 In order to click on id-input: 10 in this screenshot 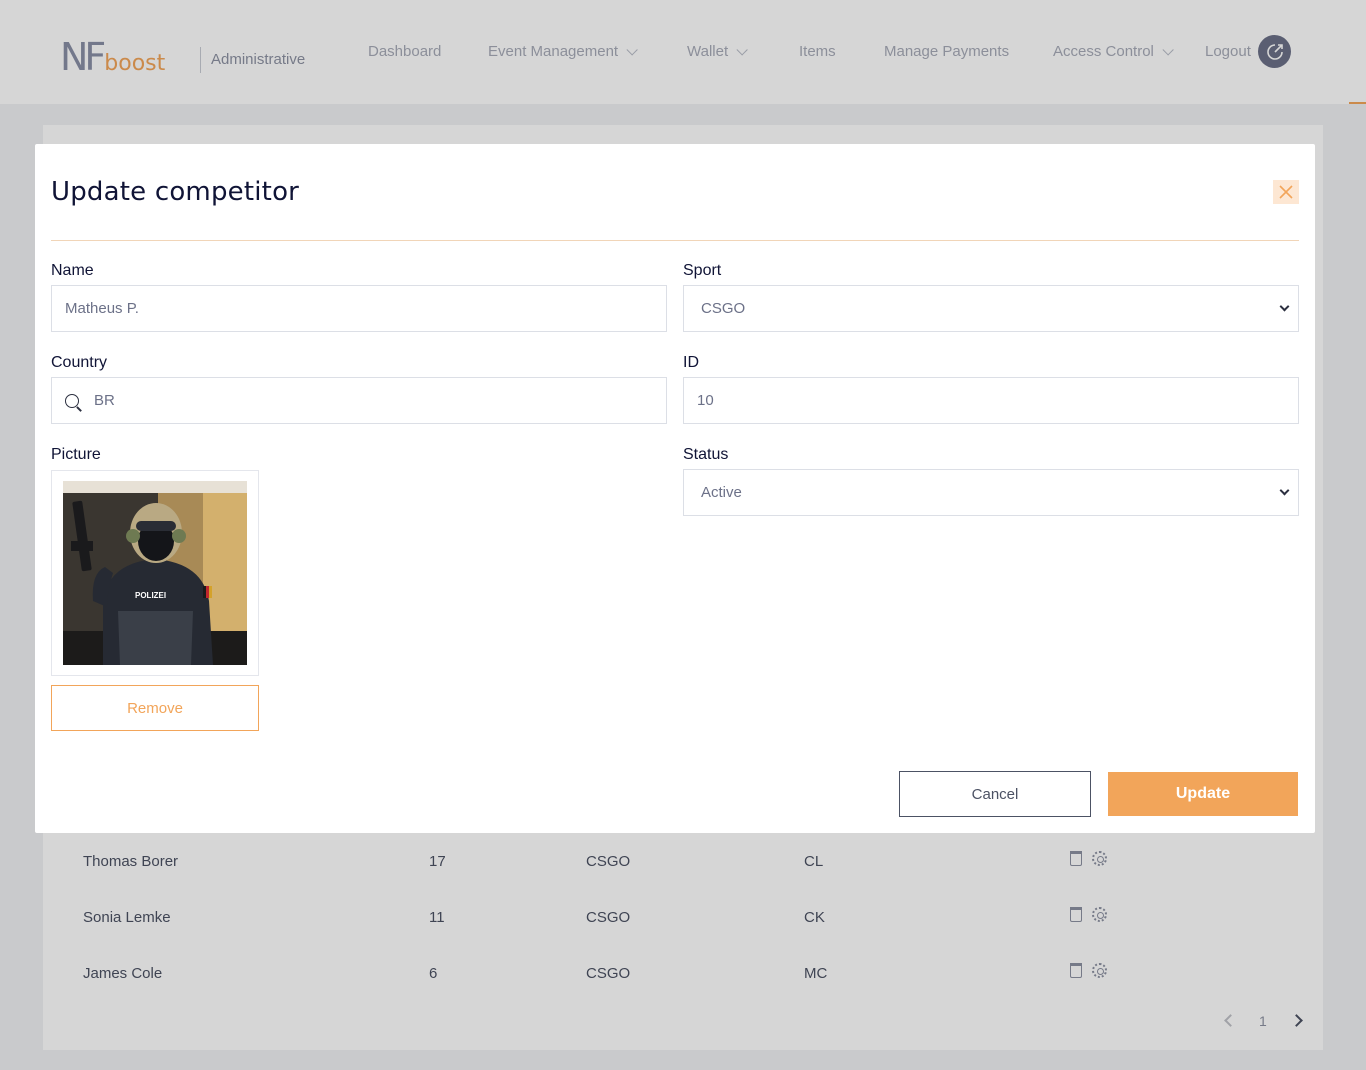, I will do `click(991, 400)`.